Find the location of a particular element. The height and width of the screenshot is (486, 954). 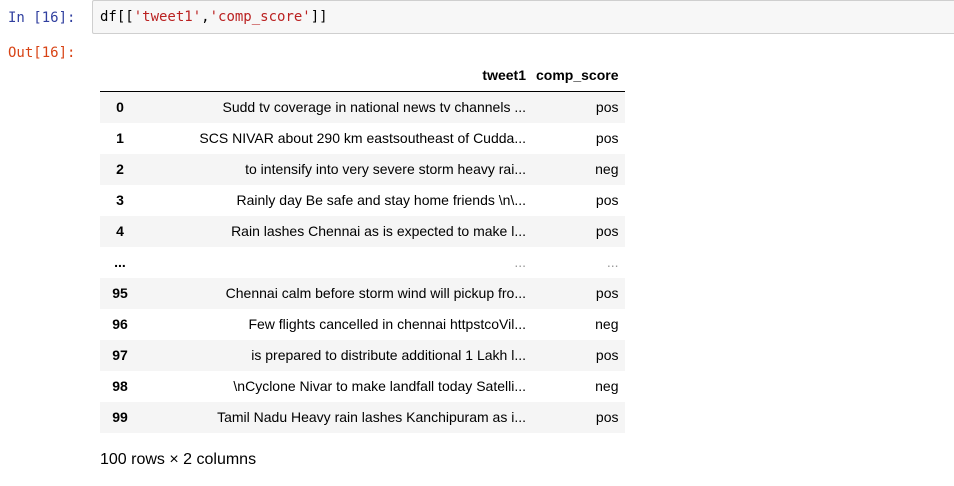

row-index: 2 is located at coordinates (120, 169).